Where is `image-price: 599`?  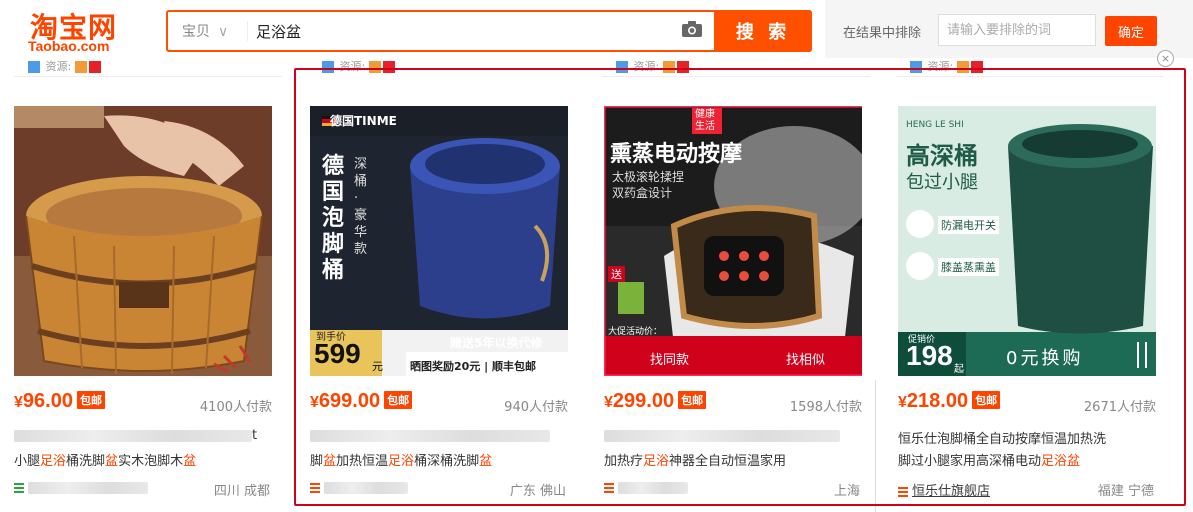
image-price: 599 is located at coordinates (337, 353).